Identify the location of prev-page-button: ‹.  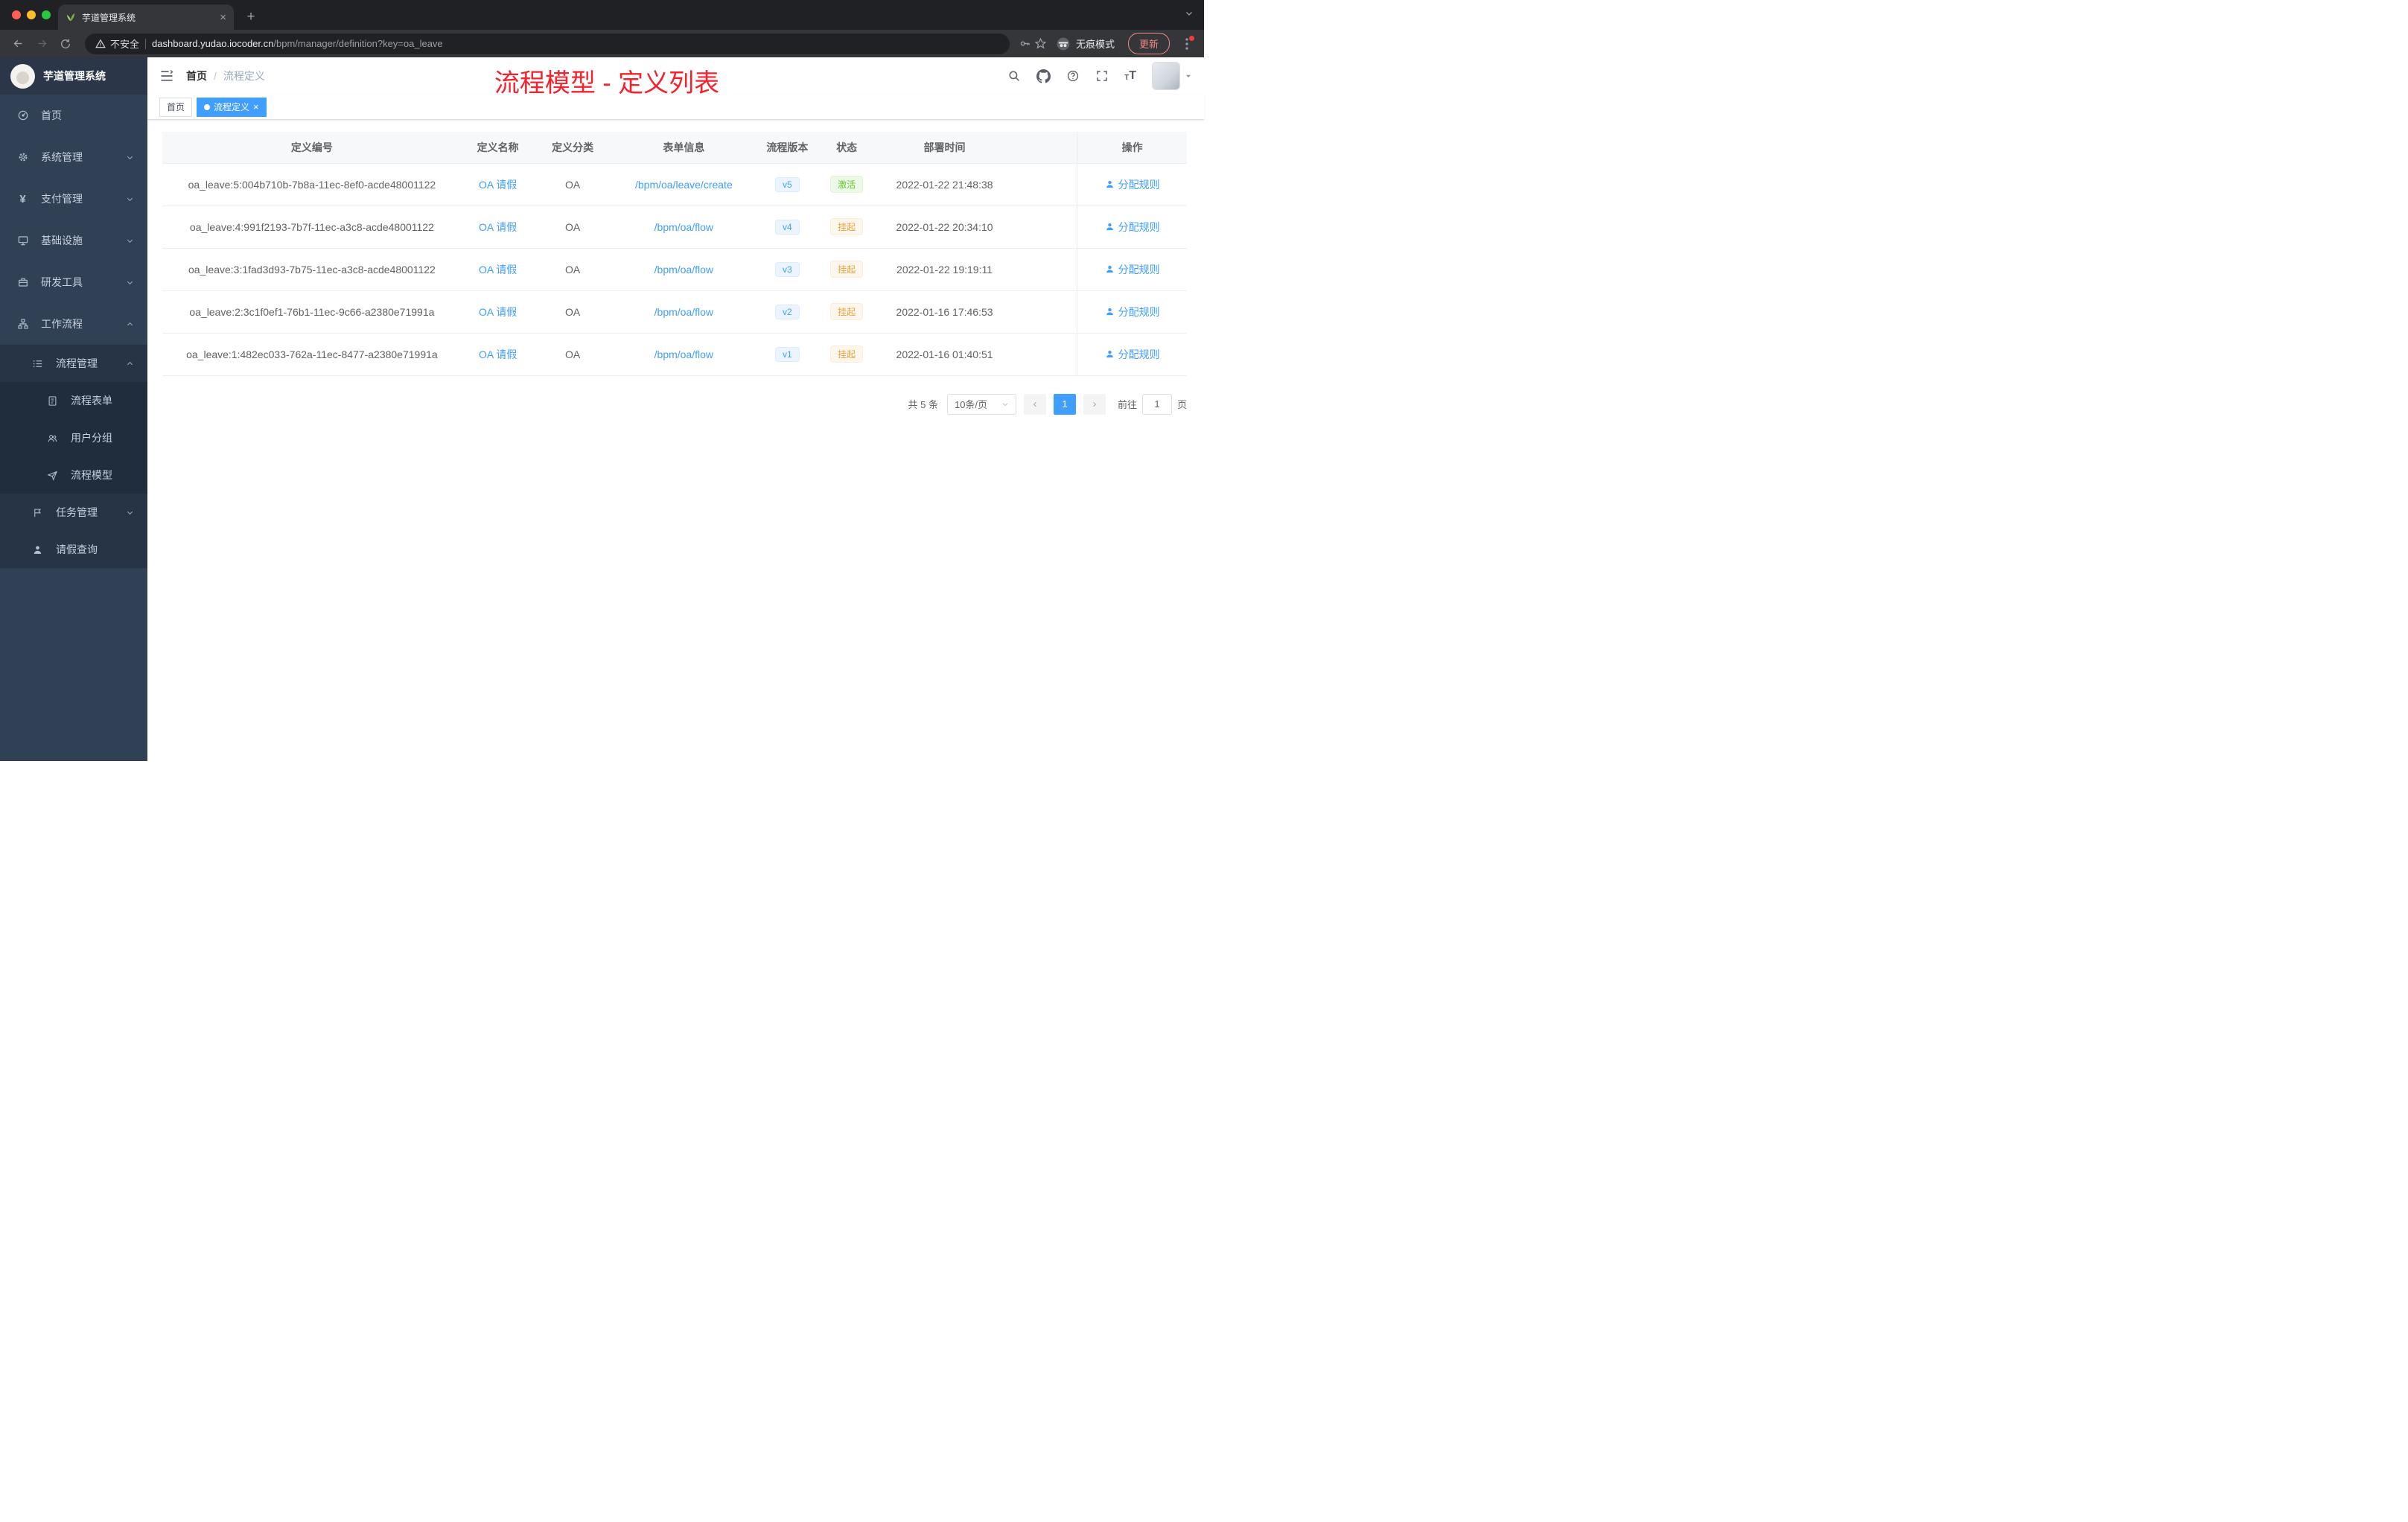
(1034, 404).